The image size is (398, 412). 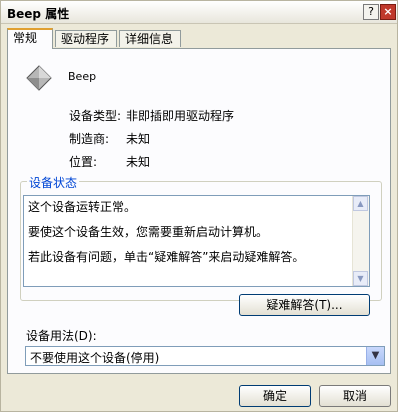 What do you see at coordinates (82, 76) in the screenshot?
I see `device-name: Beep` at bounding box center [82, 76].